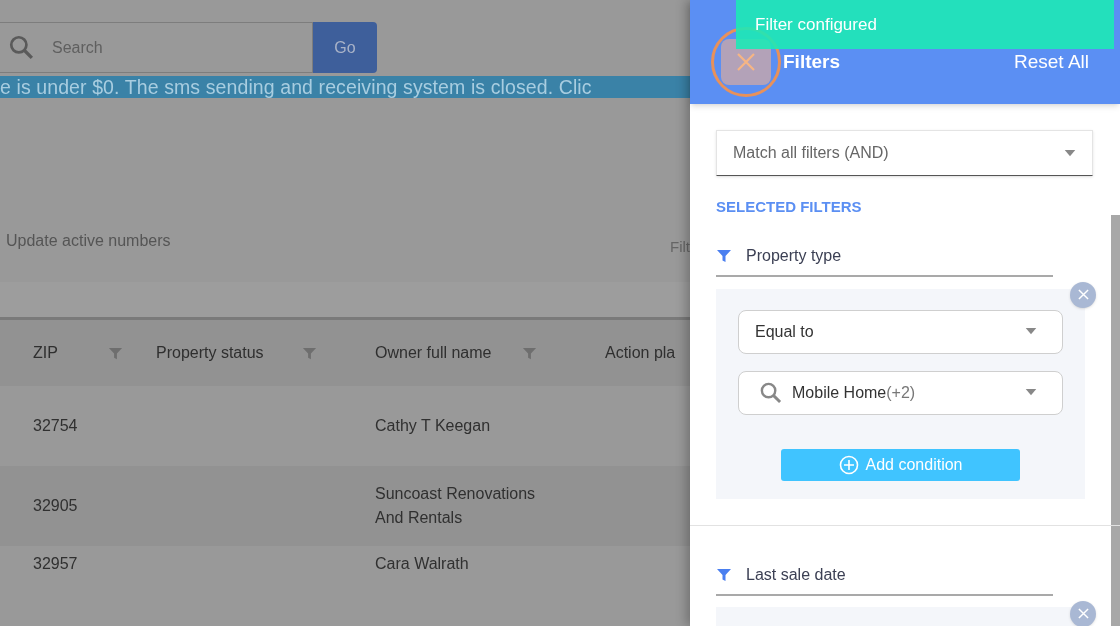 This screenshot has width=1120, height=626. Describe the element at coordinates (640, 353) in the screenshot. I see `column-header: Action pla` at that location.